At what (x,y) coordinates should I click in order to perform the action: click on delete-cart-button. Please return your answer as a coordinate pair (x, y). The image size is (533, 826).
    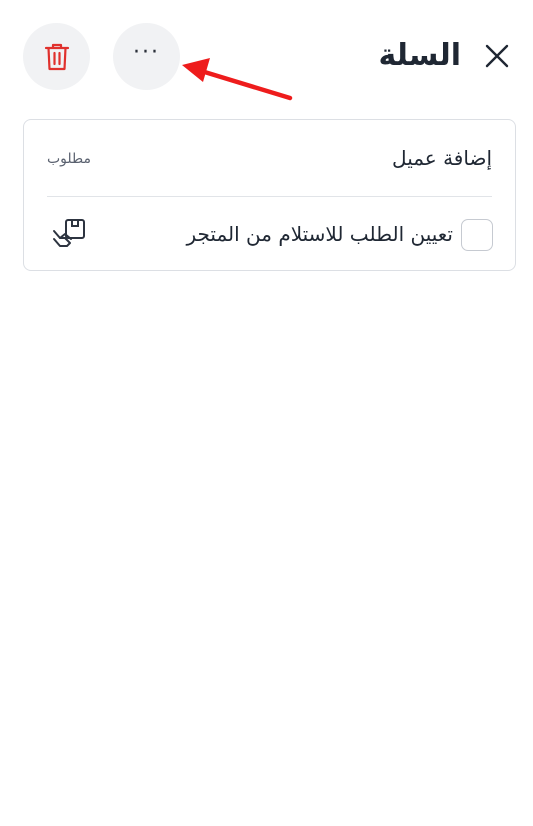
    Looking at the image, I should click on (56, 56).